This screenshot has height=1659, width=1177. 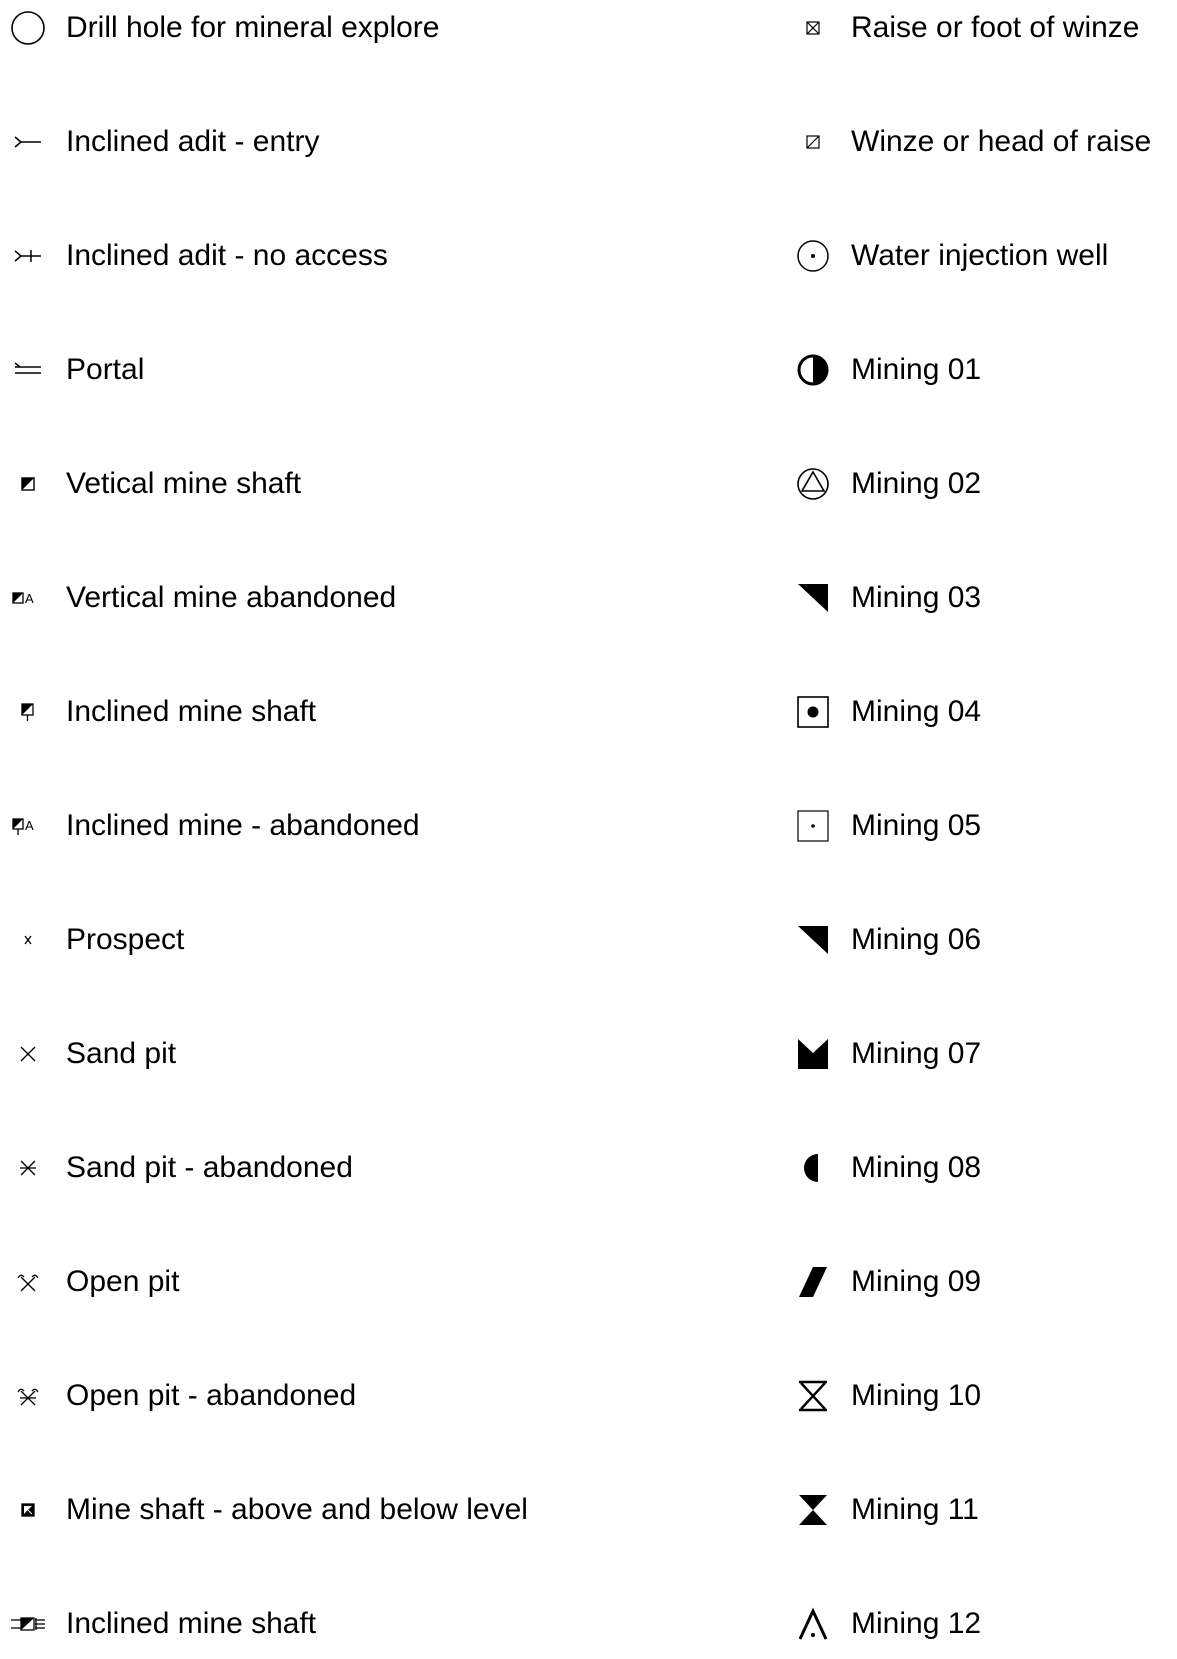 I want to click on sand-pit-icon, so click(x=28, y=1054).